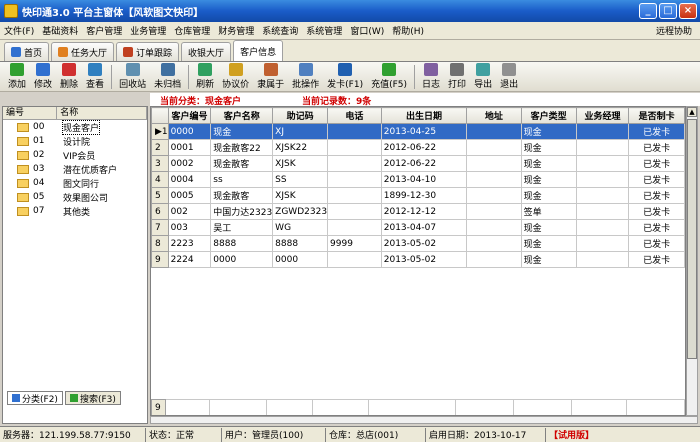 This screenshot has height=442, width=700. I want to click on category-code: 01, so click(39, 141).